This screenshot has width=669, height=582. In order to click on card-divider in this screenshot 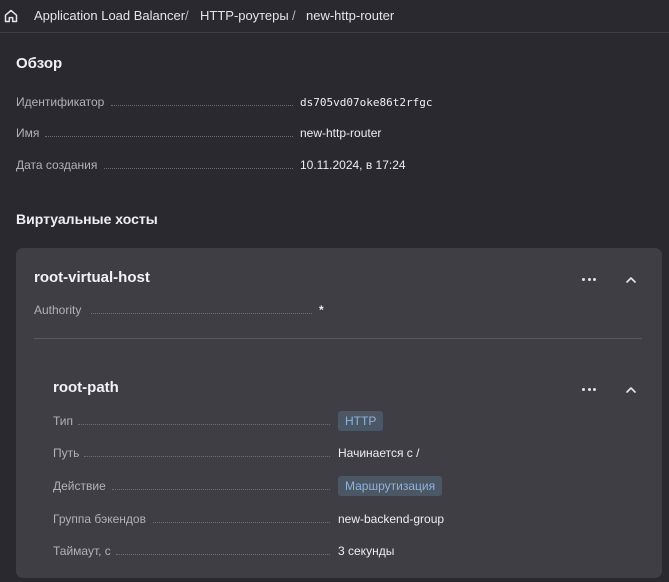, I will do `click(338, 338)`.